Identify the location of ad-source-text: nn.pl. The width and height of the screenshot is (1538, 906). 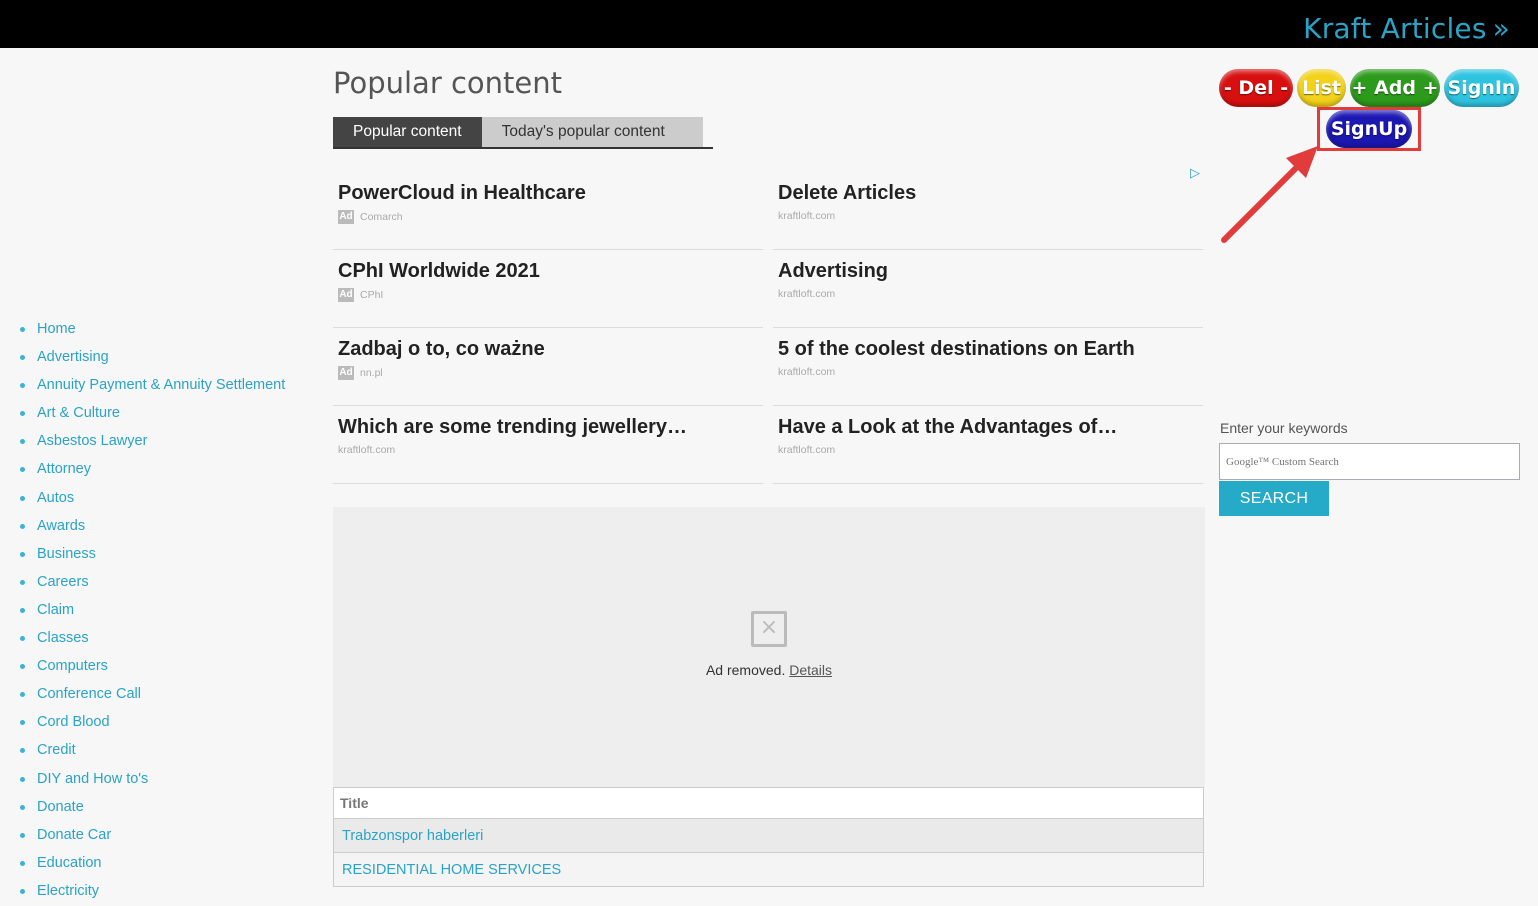
(371, 373).